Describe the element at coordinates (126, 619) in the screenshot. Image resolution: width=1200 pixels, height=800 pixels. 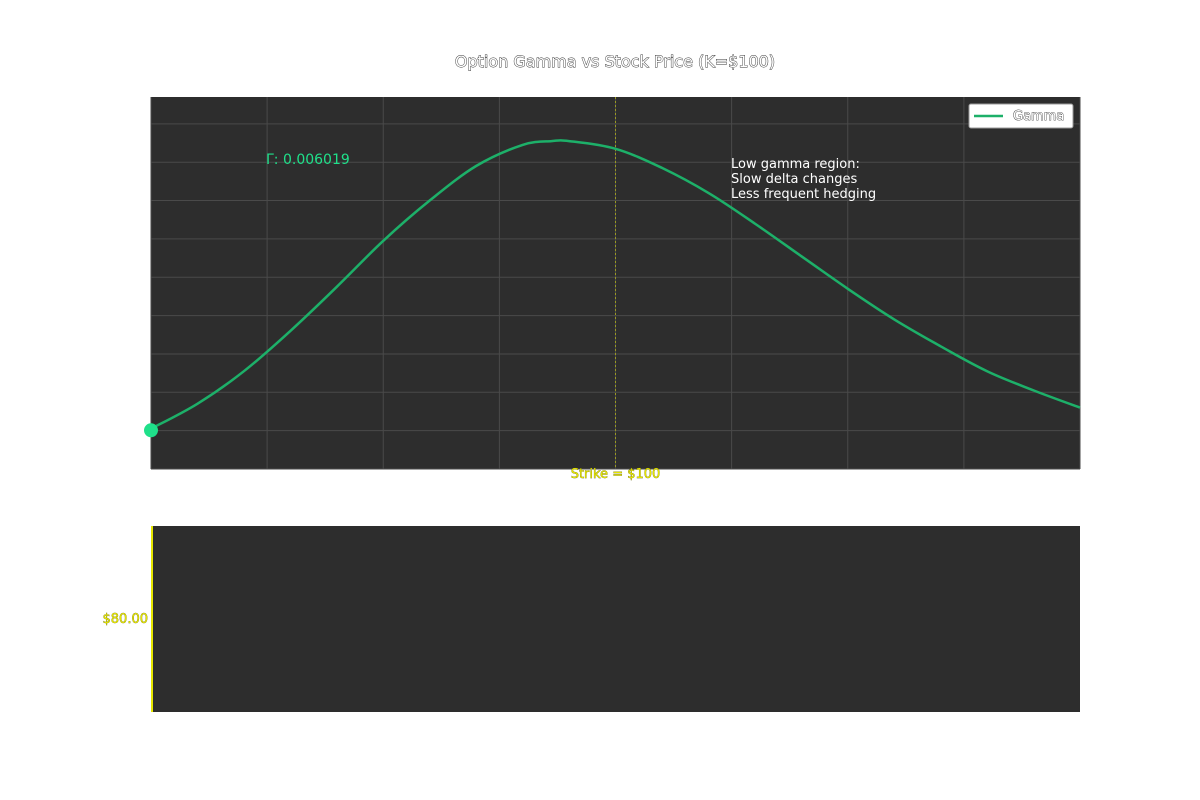
I see `price-label: $80.00` at that location.